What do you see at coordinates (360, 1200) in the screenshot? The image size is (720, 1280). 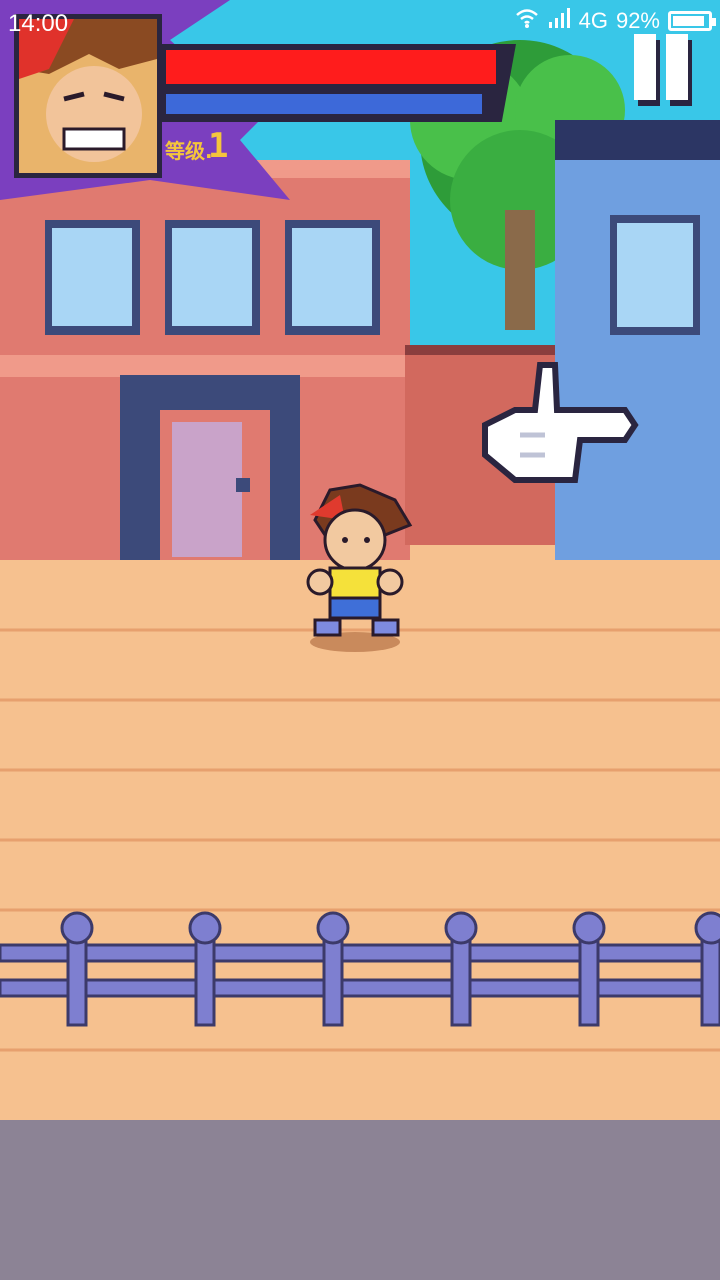 I see `road` at bounding box center [360, 1200].